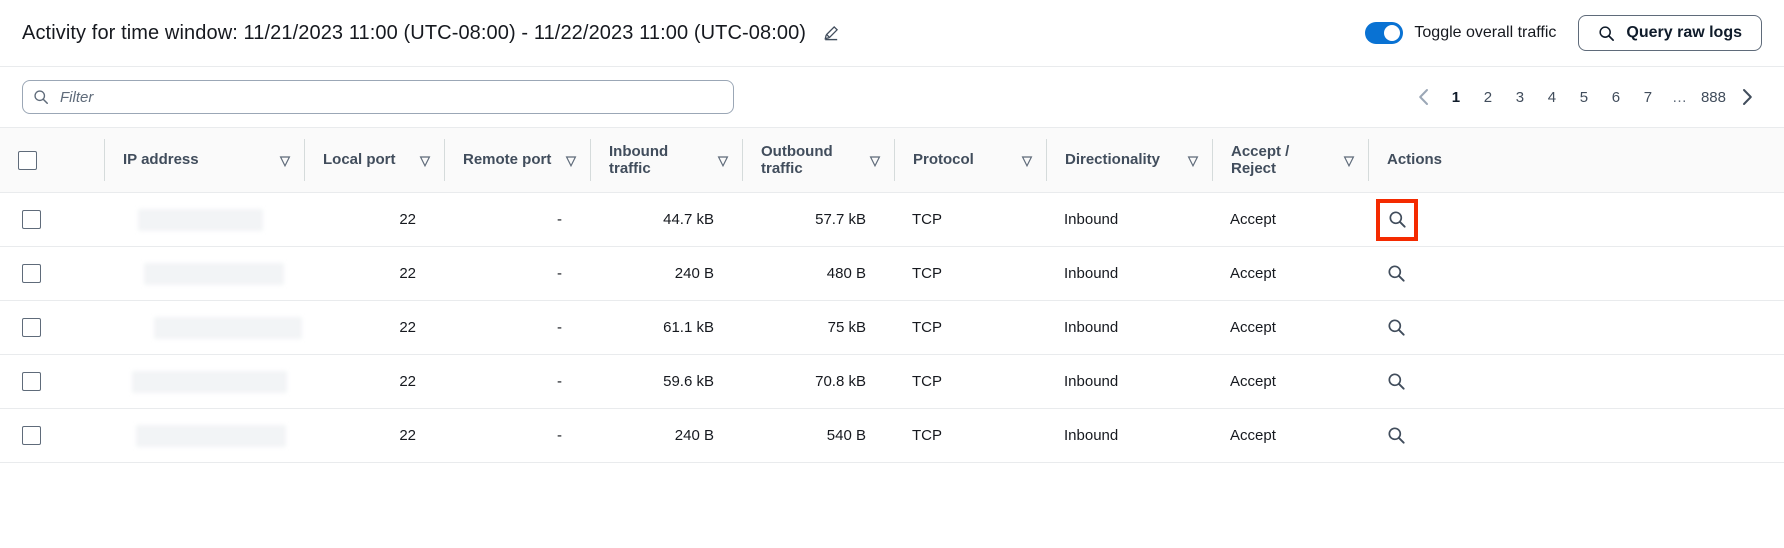 The width and height of the screenshot is (1784, 548). What do you see at coordinates (892, 97) in the screenshot?
I see `filter-toolbar: 1 2 3 4 5 6 7 … 888` at bounding box center [892, 97].